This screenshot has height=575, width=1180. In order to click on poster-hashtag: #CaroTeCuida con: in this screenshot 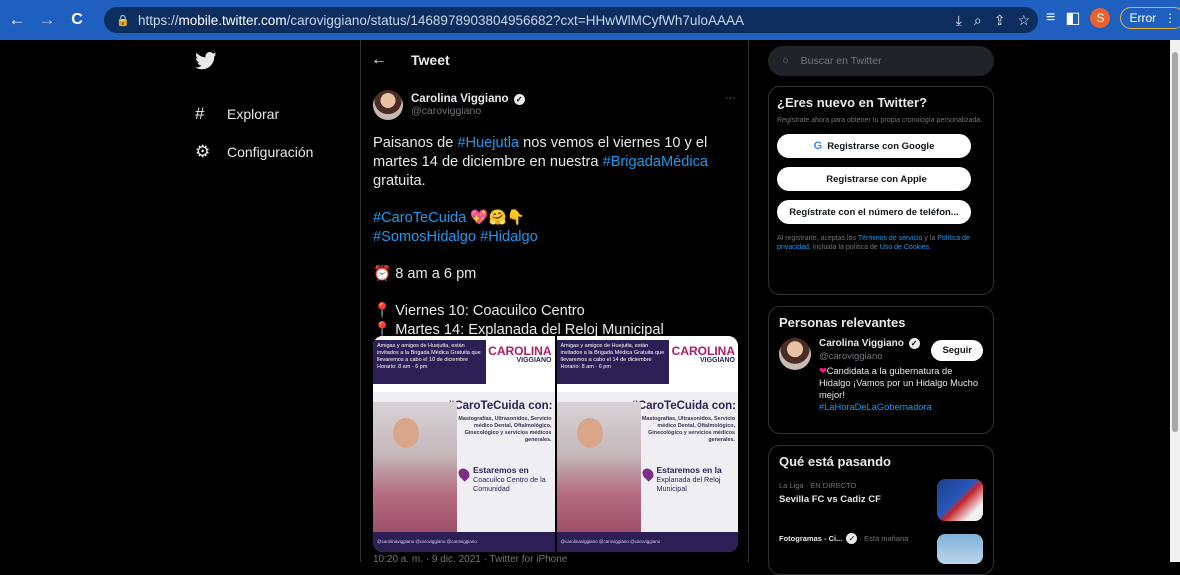, I will do `click(683, 406)`.